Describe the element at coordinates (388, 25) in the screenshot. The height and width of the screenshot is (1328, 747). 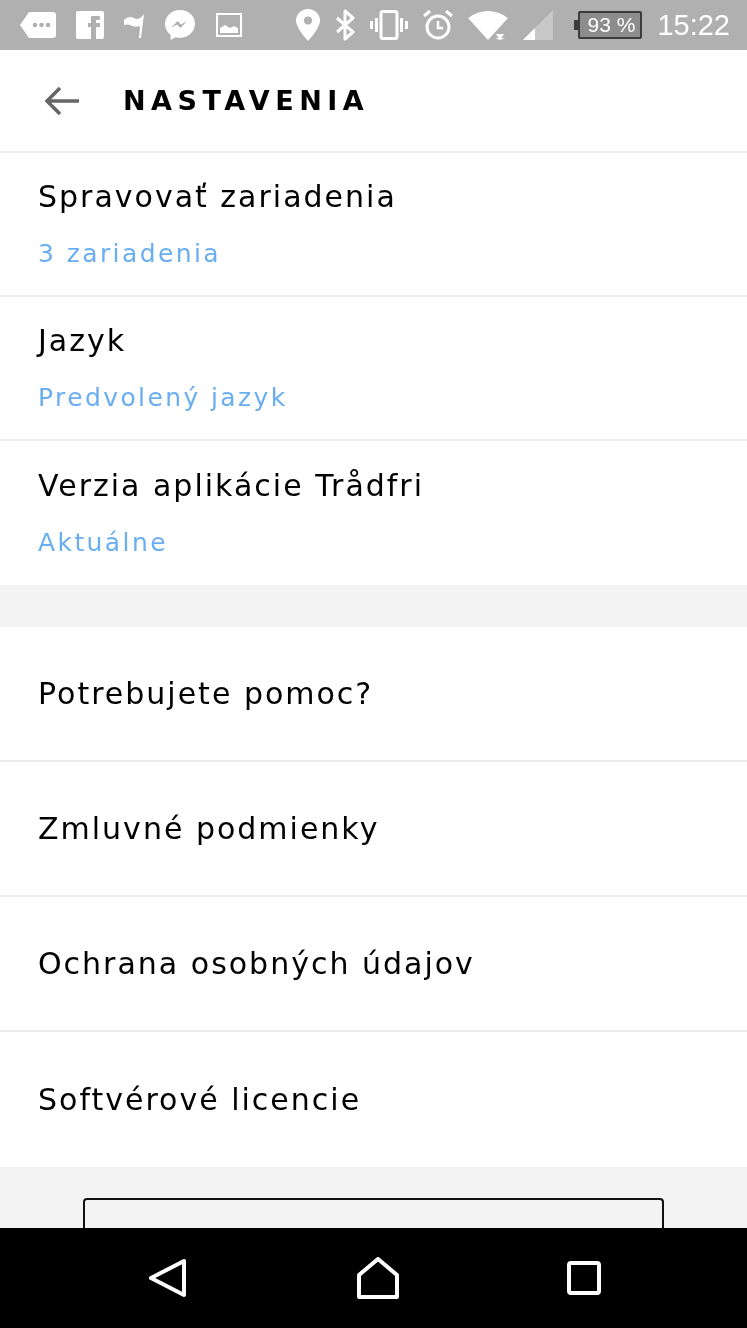
I see `vibrate-icon` at that location.